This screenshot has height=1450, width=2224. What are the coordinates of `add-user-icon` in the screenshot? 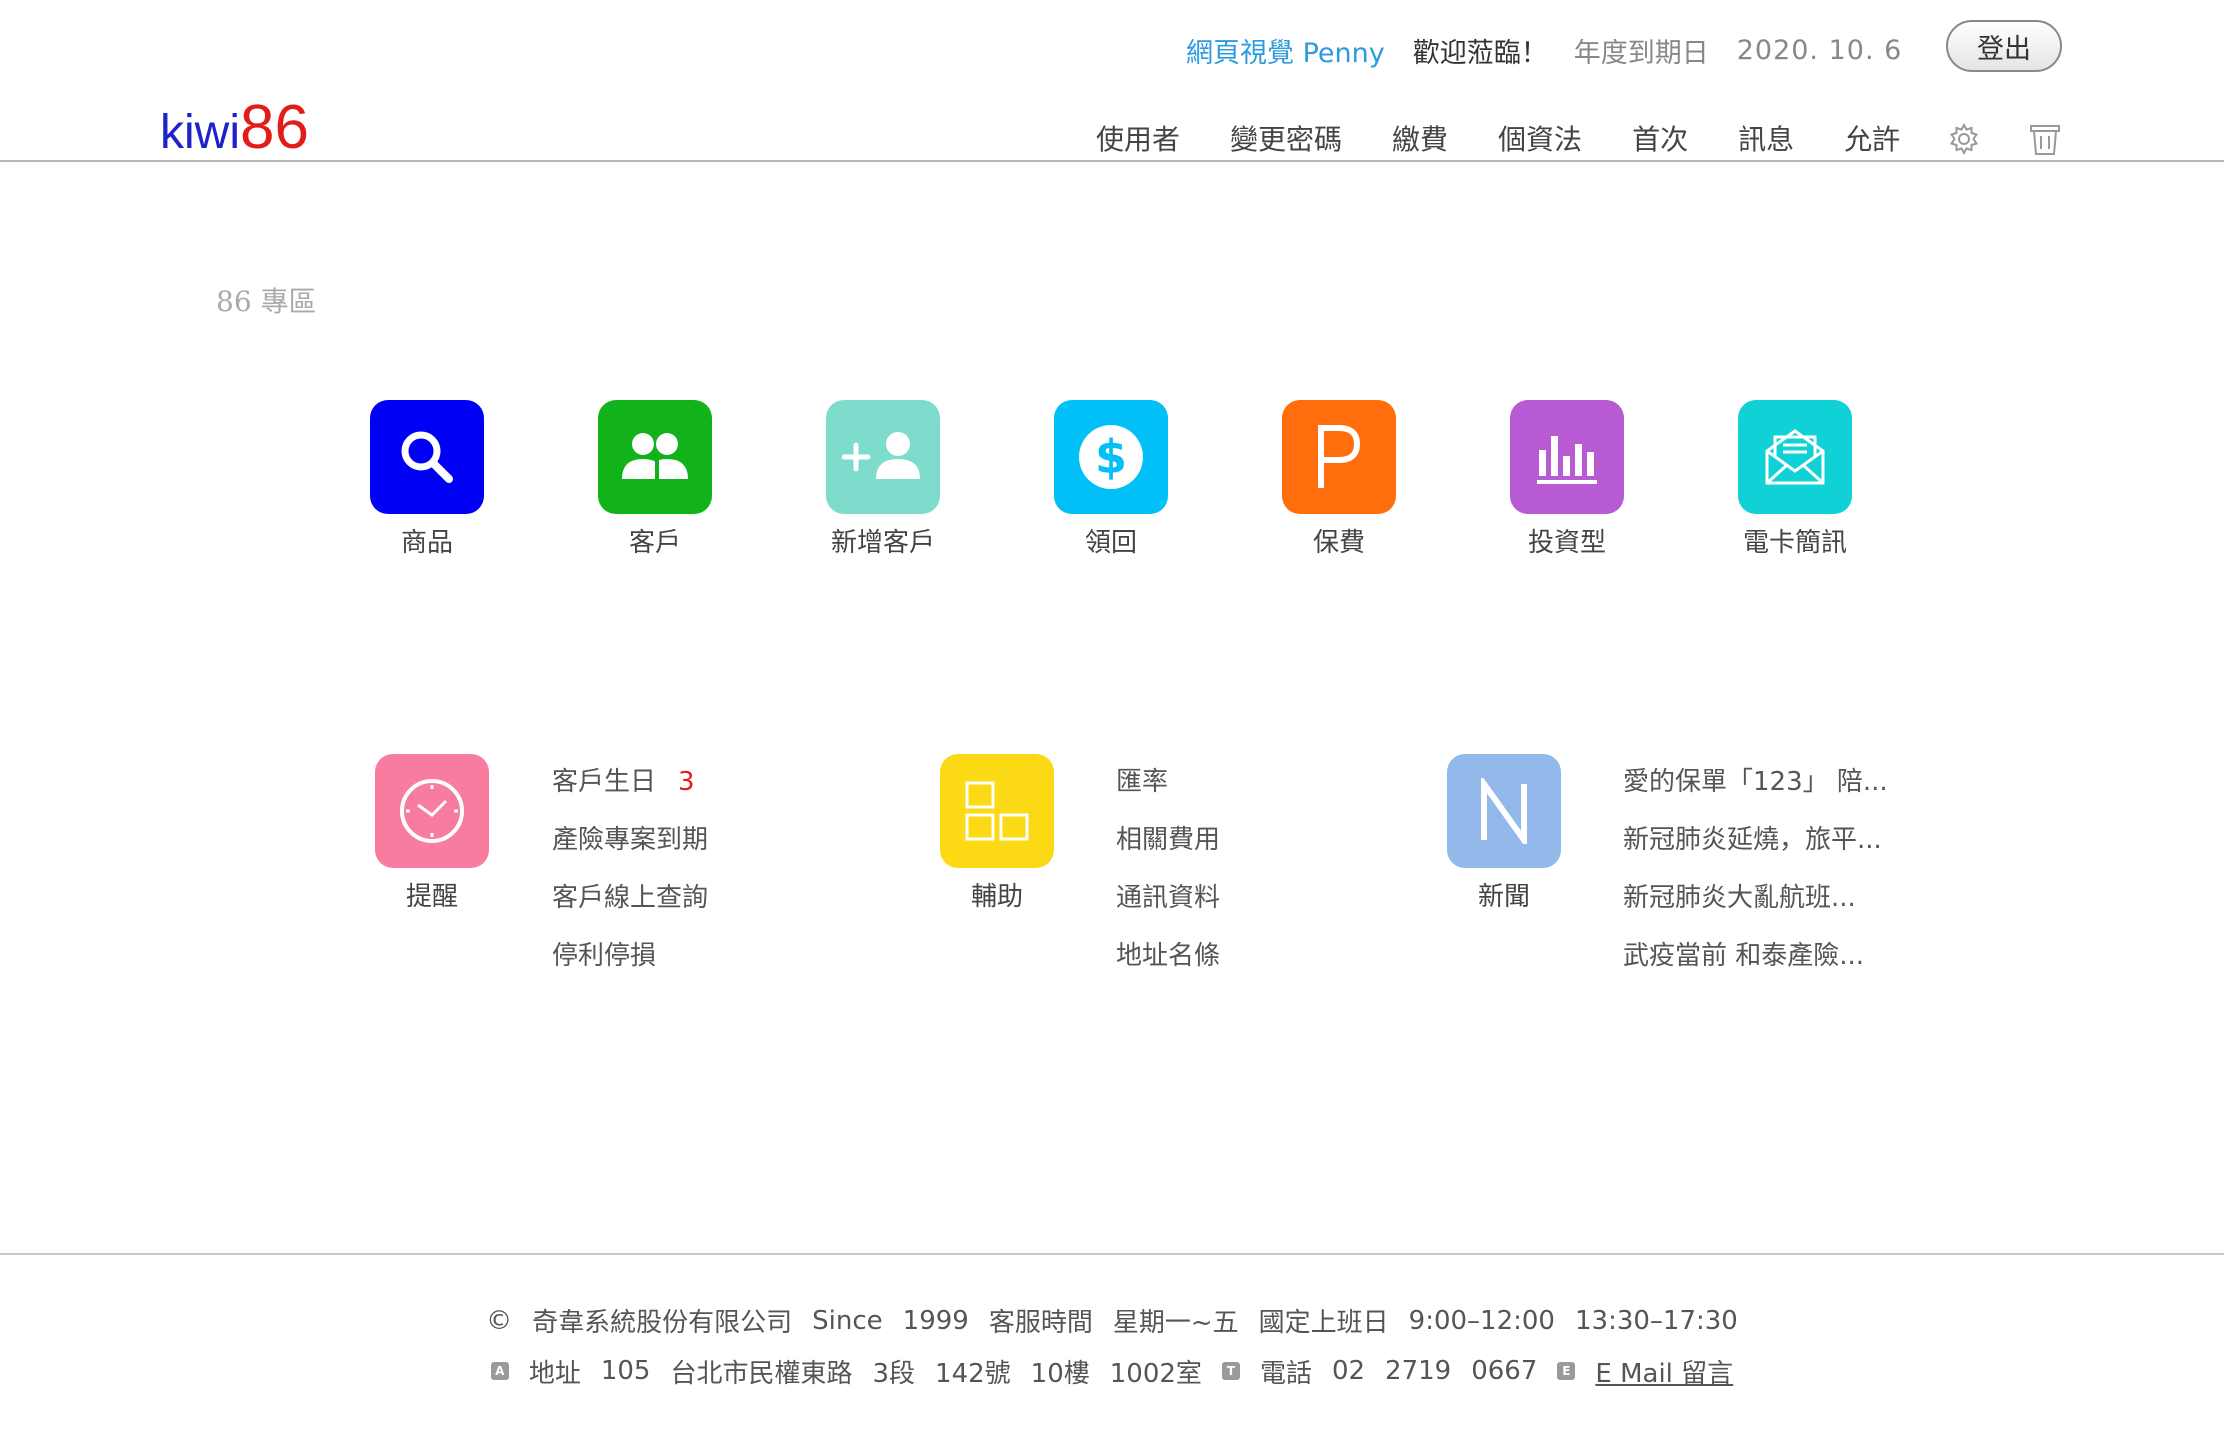 It's located at (881, 455).